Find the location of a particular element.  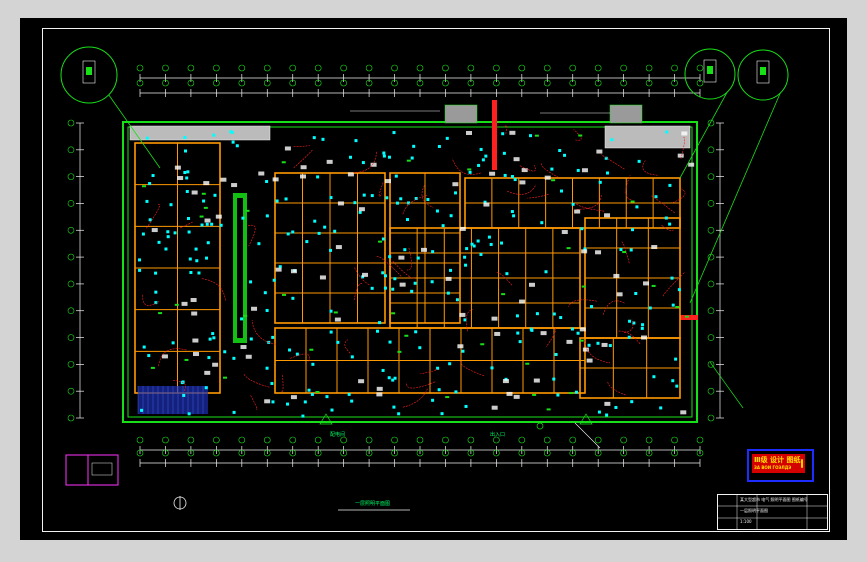

title-project: 某大型超市 电气 照明平面图 图纸编号 is located at coordinates (774, 499).